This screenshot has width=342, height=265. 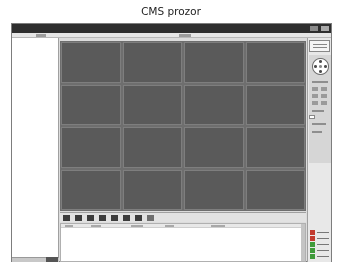 What do you see at coordinates (52, 259) in the screenshot?
I see `search-button` at bounding box center [52, 259].